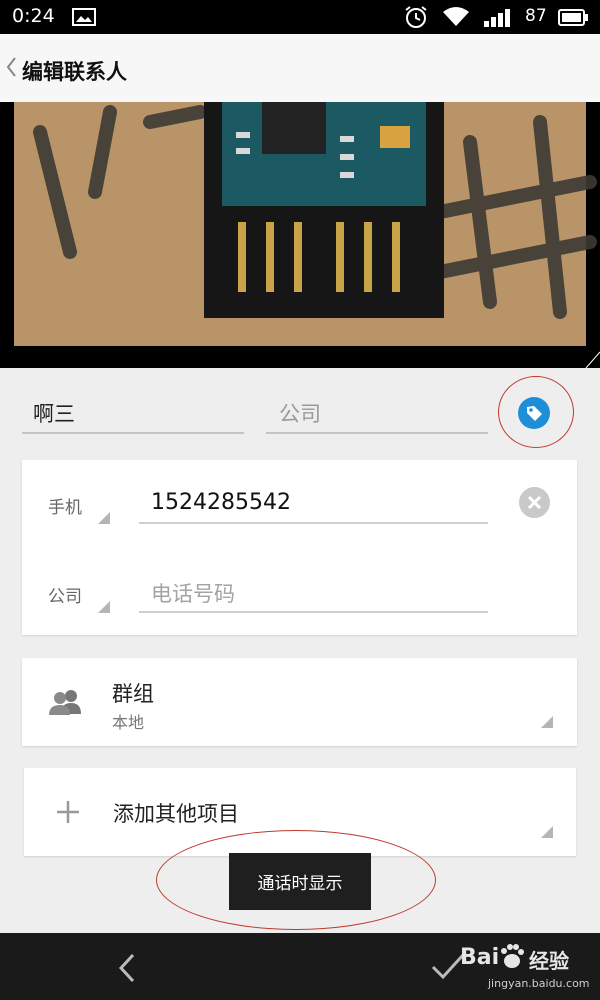  What do you see at coordinates (536, 16) in the screenshot?
I see `battery-level: 87` at bounding box center [536, 16].